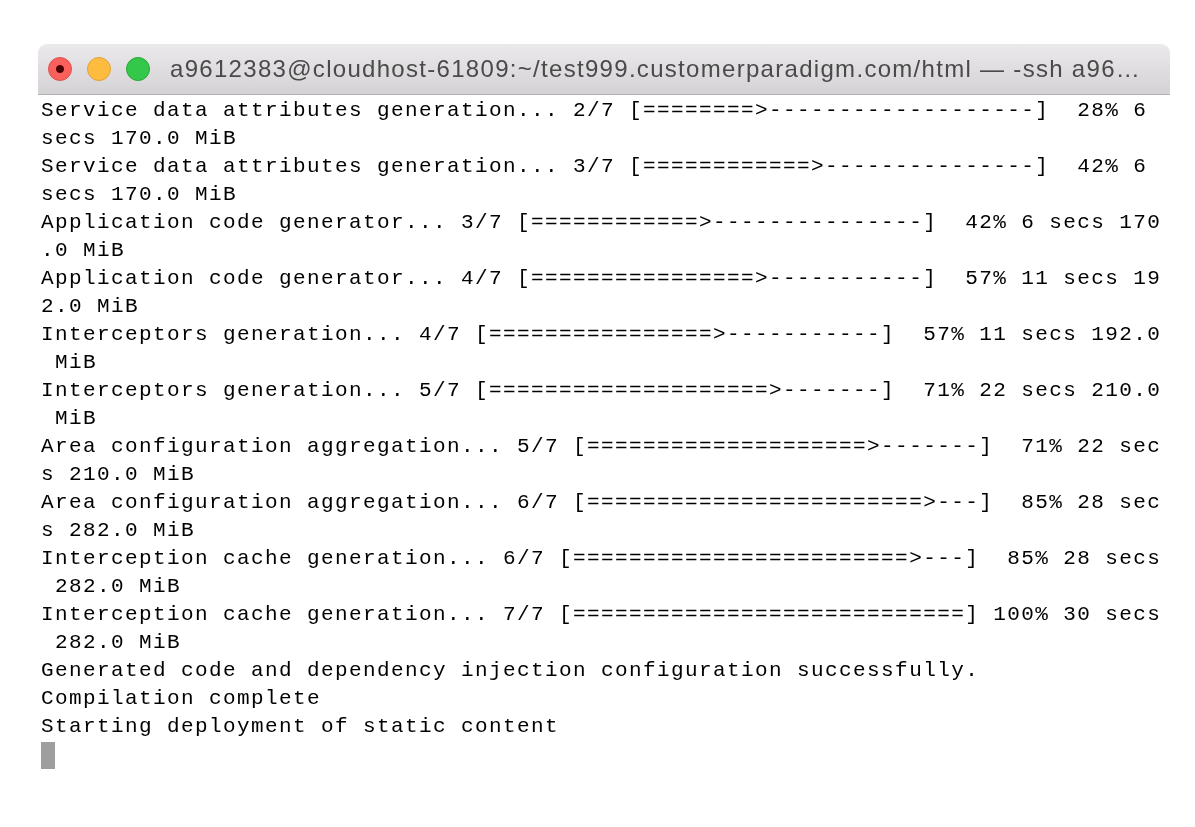 This screenshot has height=827, width=1195. Describe the element at coordinates (594, 167) in the screenshot. I see `terminal-line: Service data attributes generation... 3/7 [============>---------------] 42% 6` at that location.